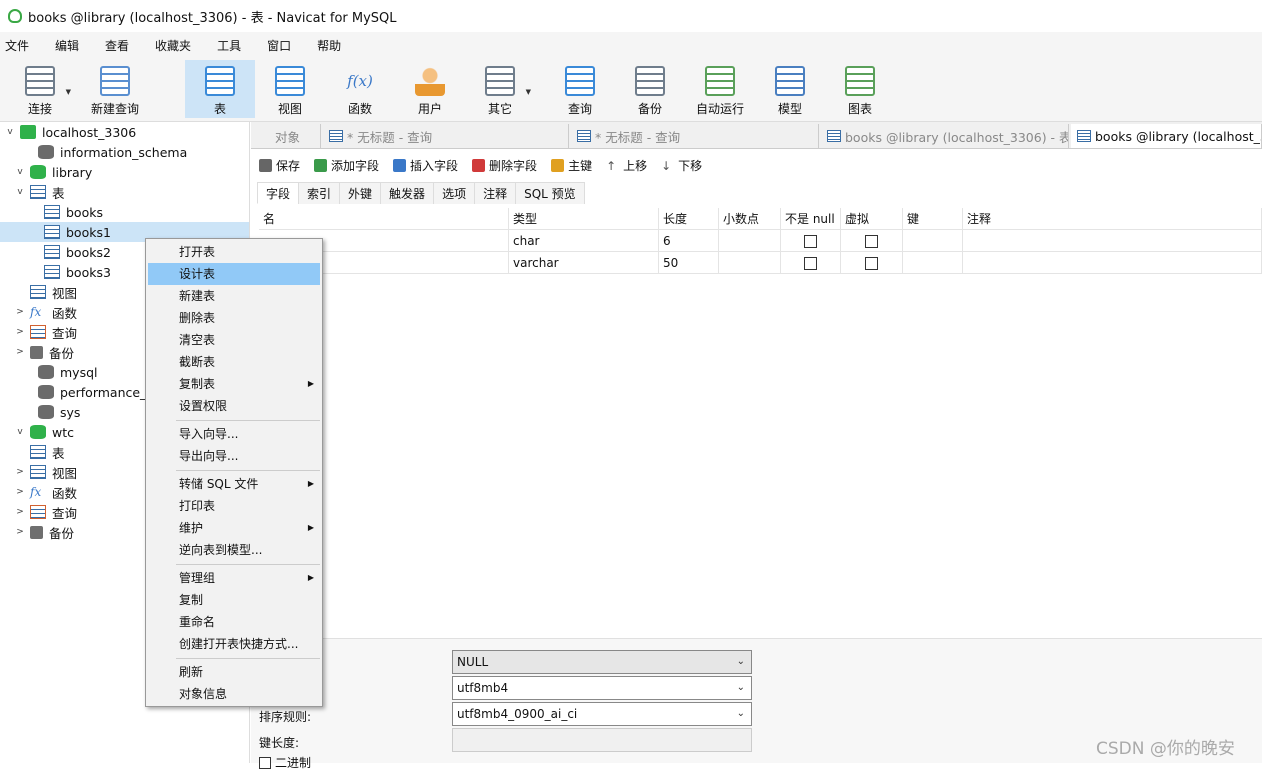 The height and width of the screenshot is (771, 1262). I want to click on subtab: 选项, so click(454, 193).